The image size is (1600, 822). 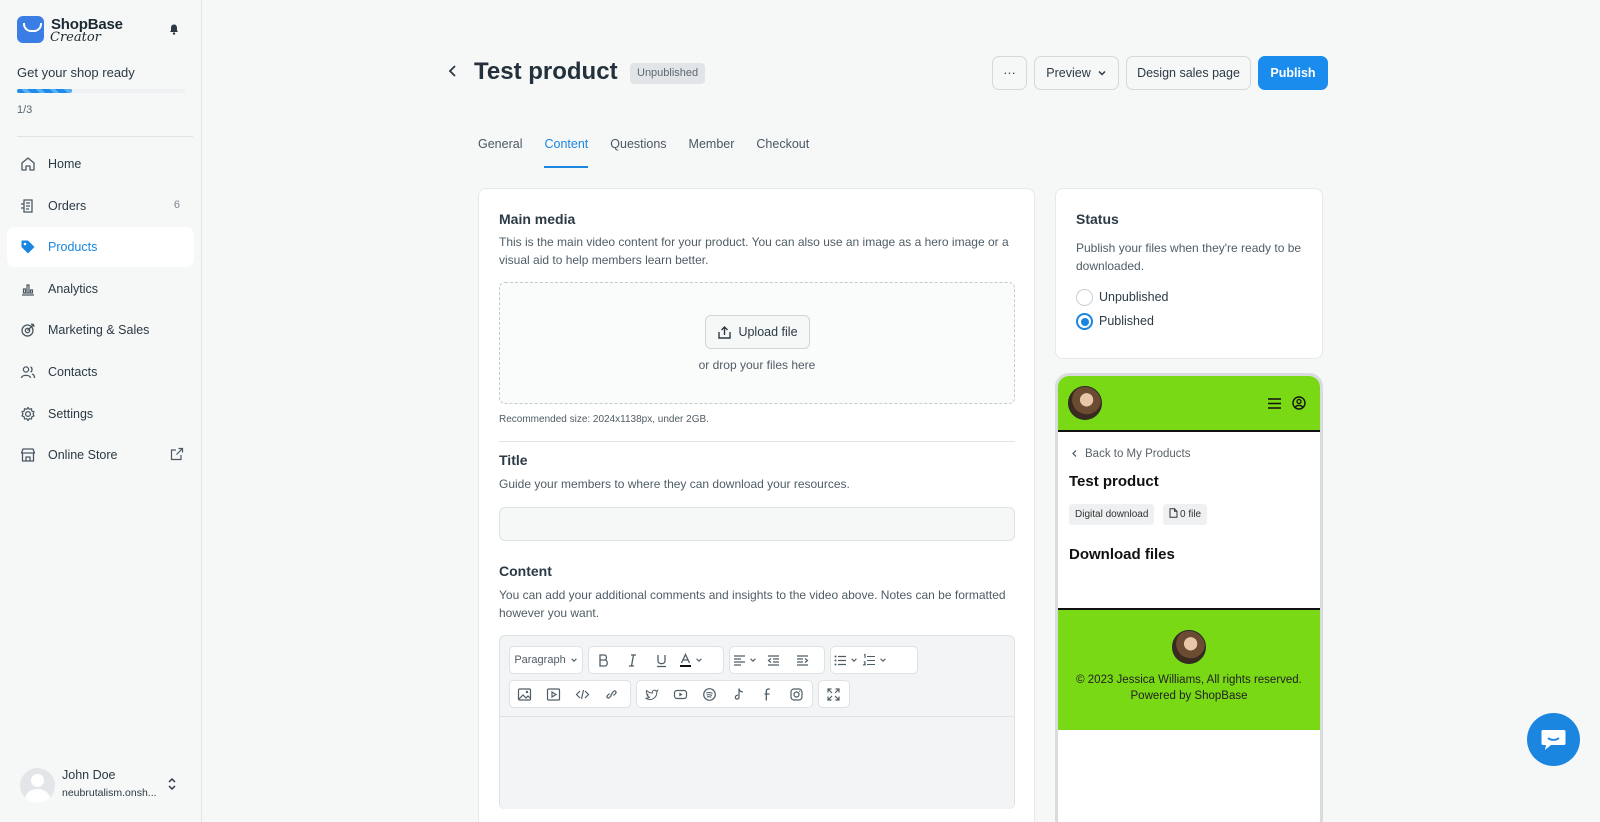 What do you see at coordinates (1126, 321) in the screenshot?
I see `radio-published-label: Published` at bounding box center [1126, 321].